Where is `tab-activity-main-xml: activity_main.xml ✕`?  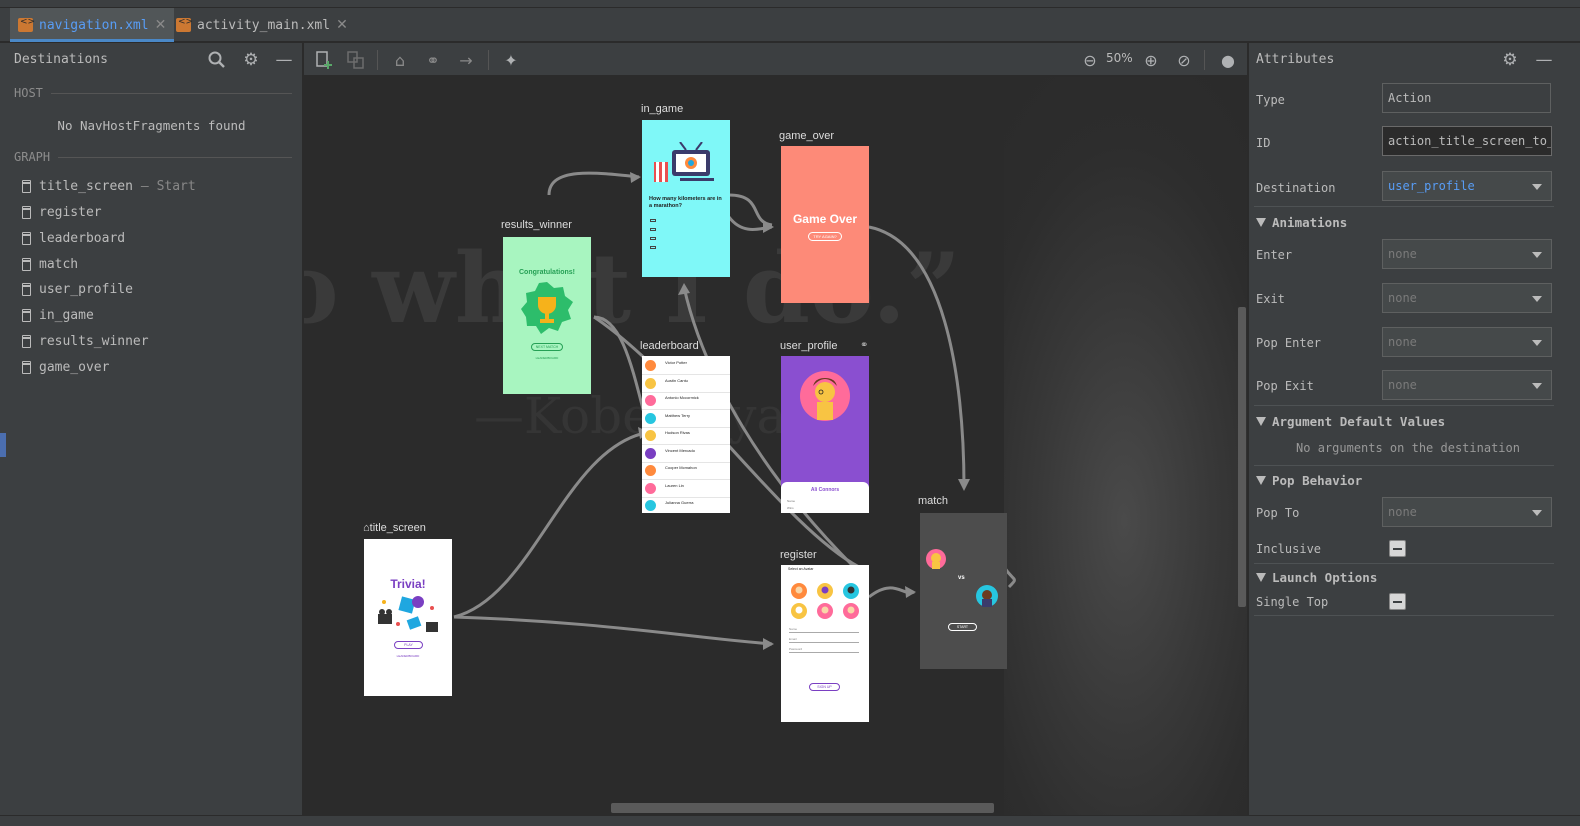
tab-activity-main-xml: activity_main.xml ✕ is located at coordinates (262, 25).